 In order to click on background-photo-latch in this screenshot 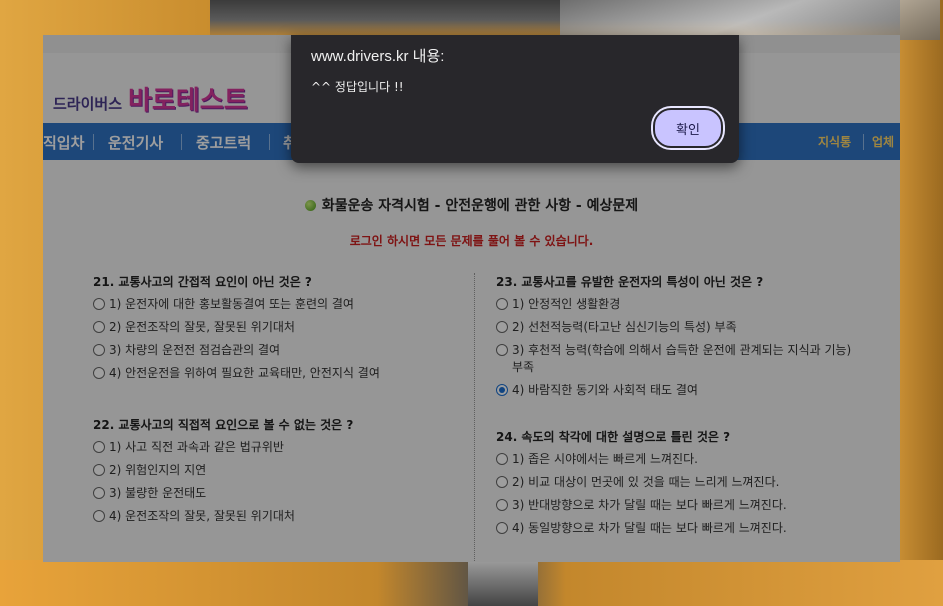, I will do `click(503, 584)`.